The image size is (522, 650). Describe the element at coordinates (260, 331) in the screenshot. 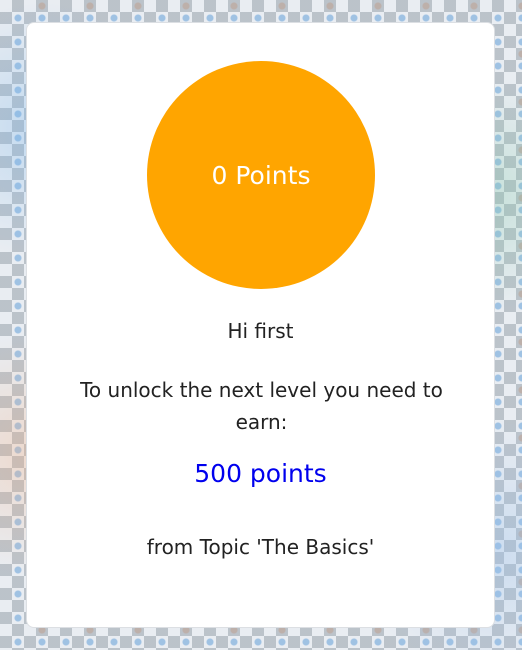

I see `greeting-text: Hi first` at that location.